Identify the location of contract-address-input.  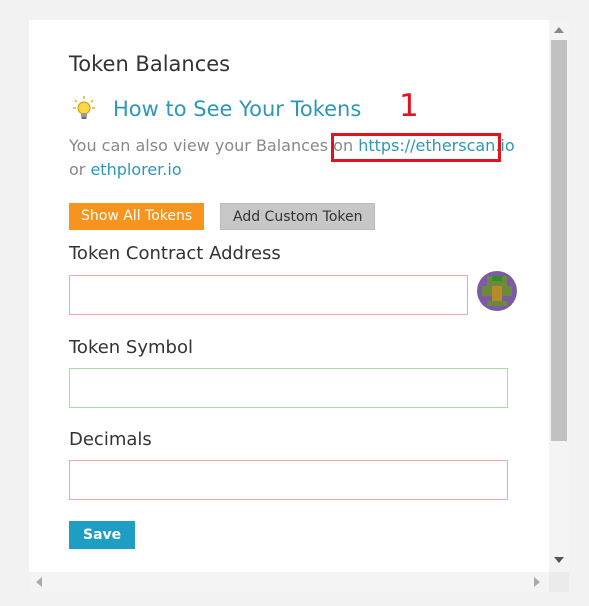
(268, 295).